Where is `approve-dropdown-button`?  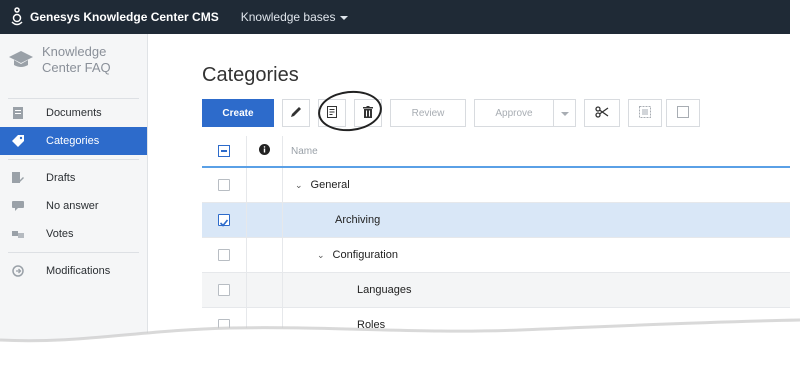
approve-dropdown-button is located at coordinates (565, 113).